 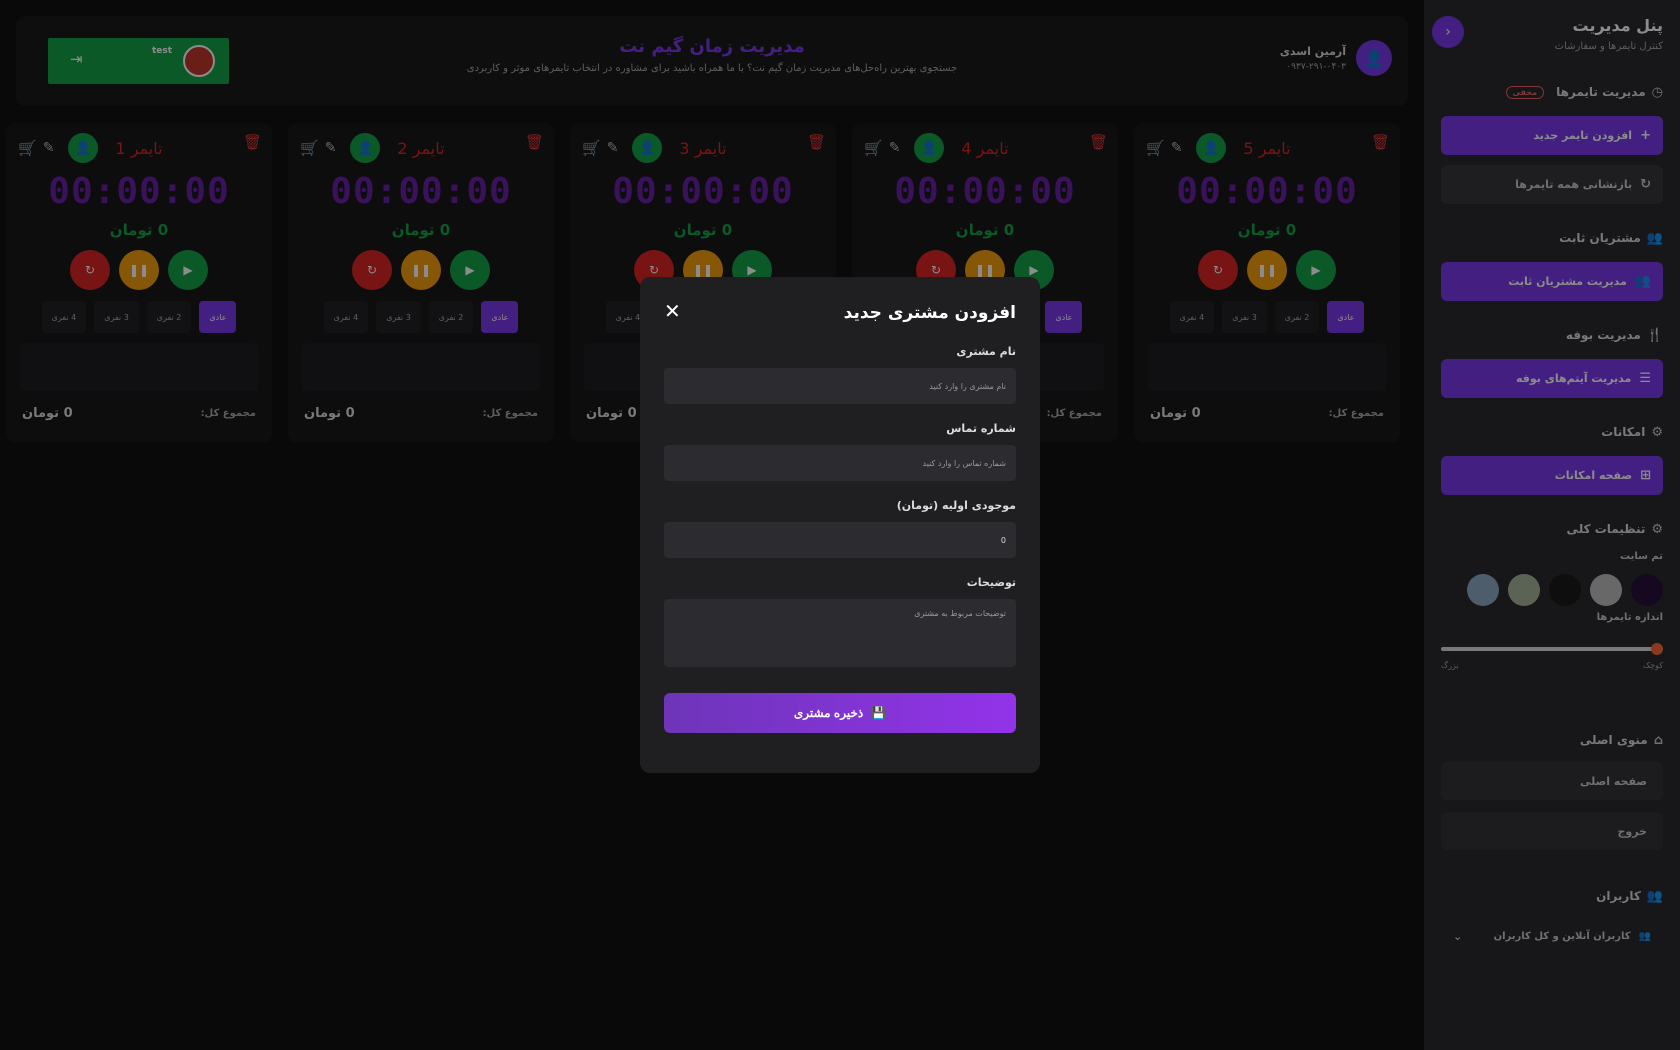 I want to click on save-icon: 💾, so click(x=879, y=713).